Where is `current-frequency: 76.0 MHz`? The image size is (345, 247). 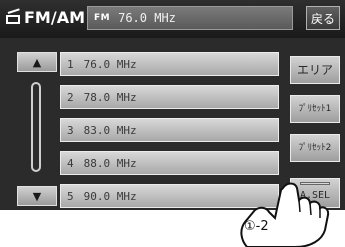 current-frequency: 76.0 MHz is located at coordinates (147, 18).